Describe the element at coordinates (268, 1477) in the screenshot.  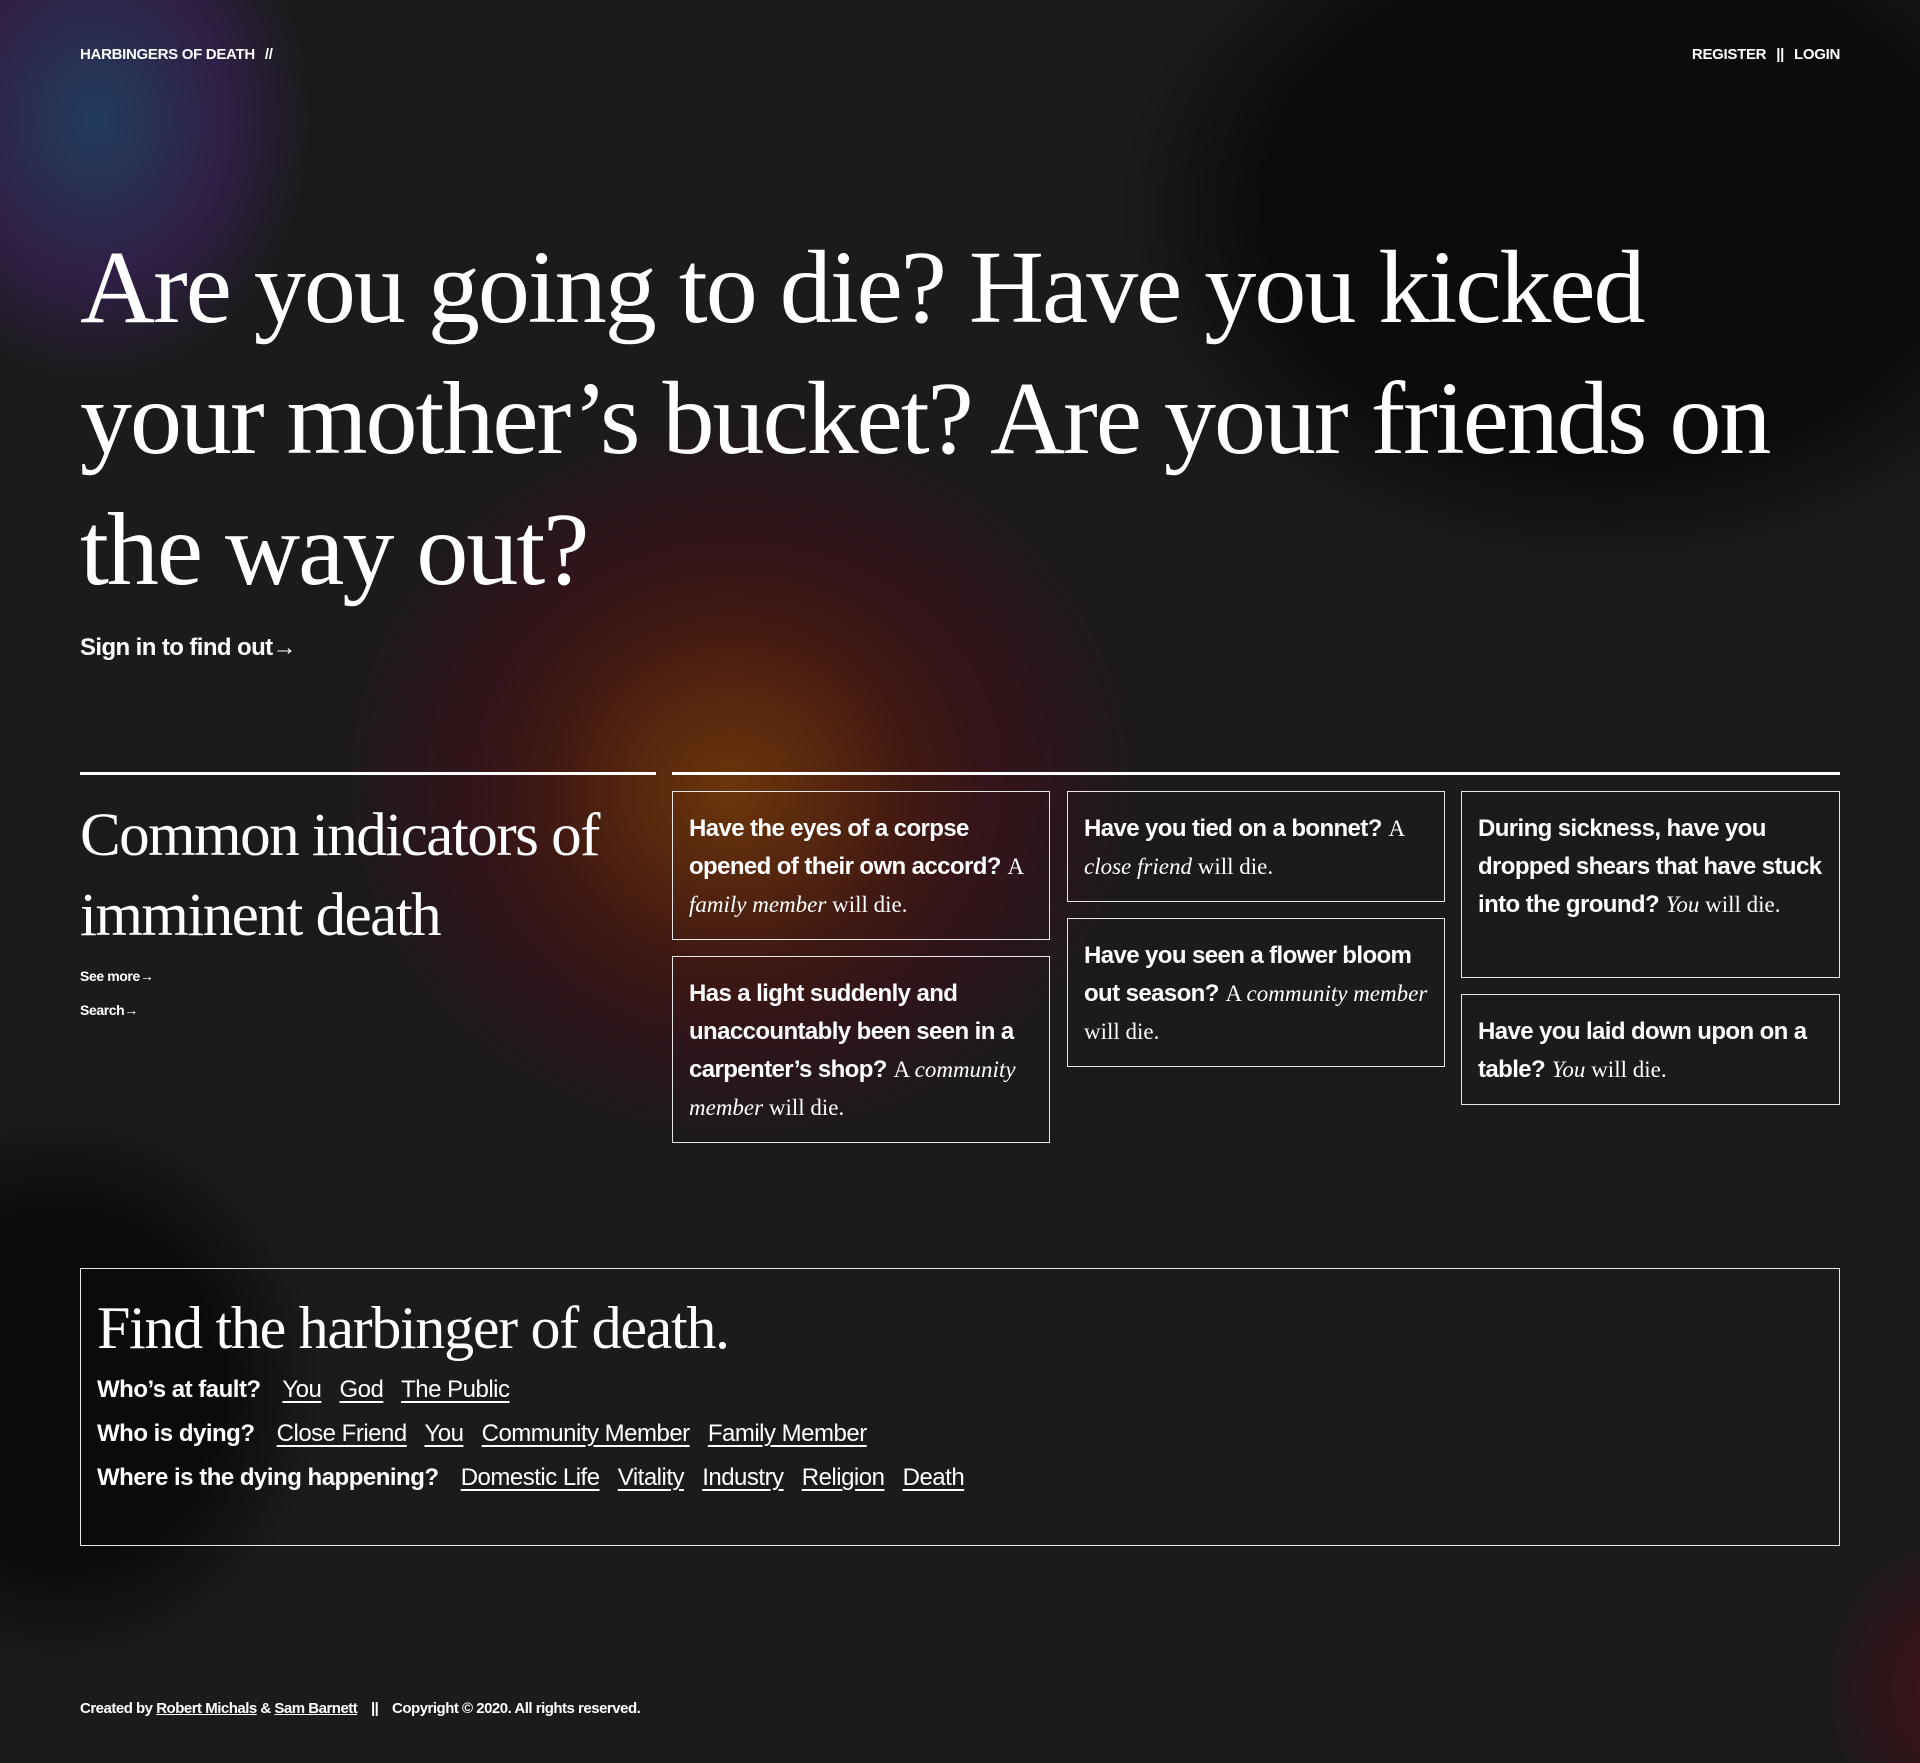
I see `where-filter-label: Where is the dying happening?` at that location.